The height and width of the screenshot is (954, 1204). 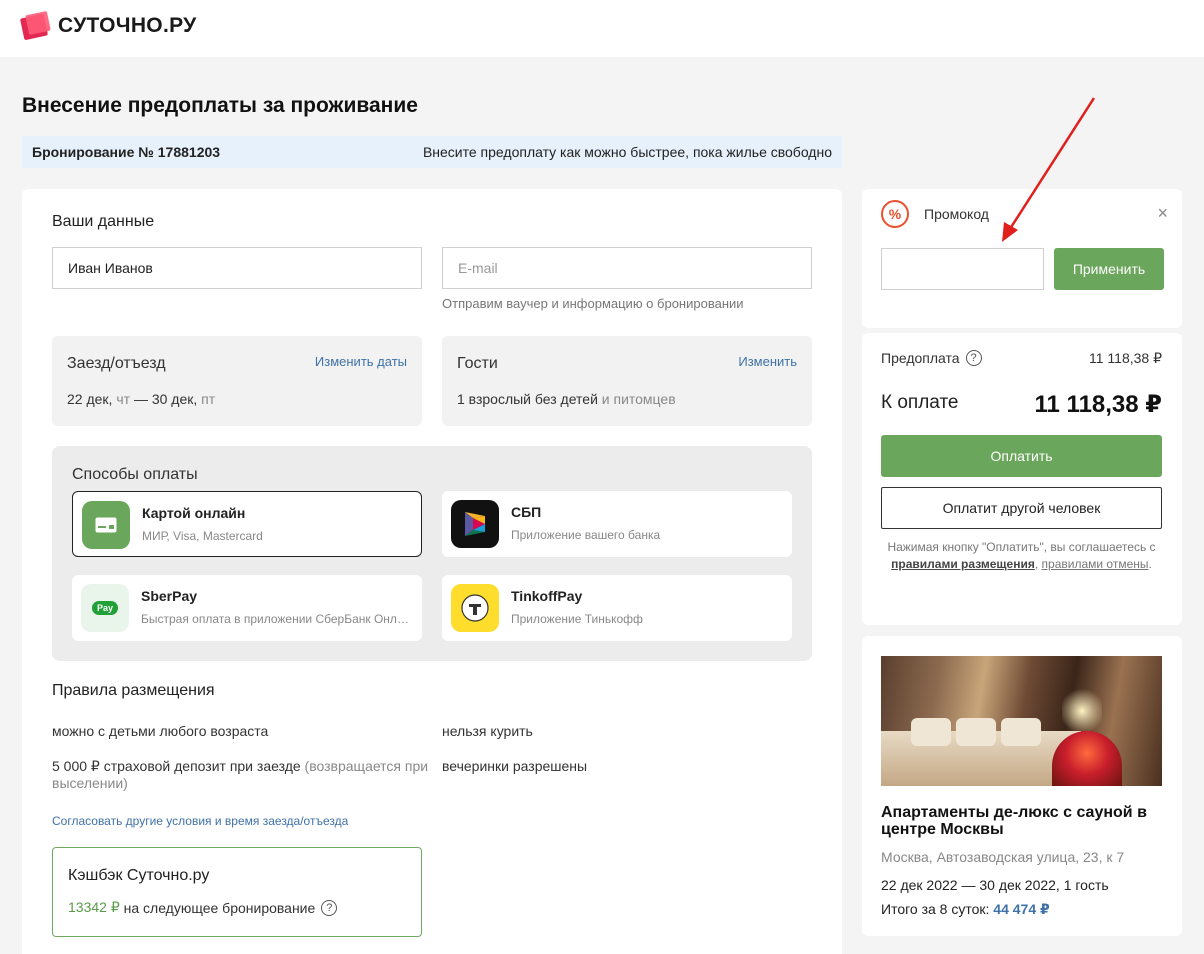 I want to click on cashback-value: 13342 ₽ на следующее бронирование ?, so click(x=203, y=907).